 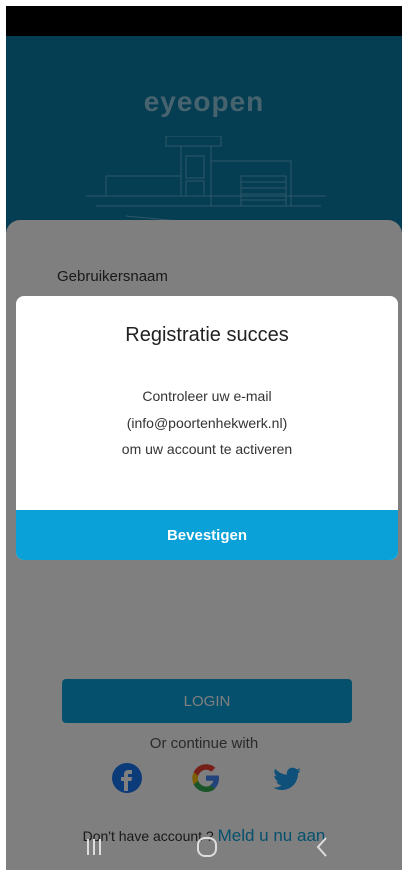 What do you see at coordinates (207, 535) in the screenshot?
I see `confirm-button: Bevestigen` at bounding box center [207, 535].